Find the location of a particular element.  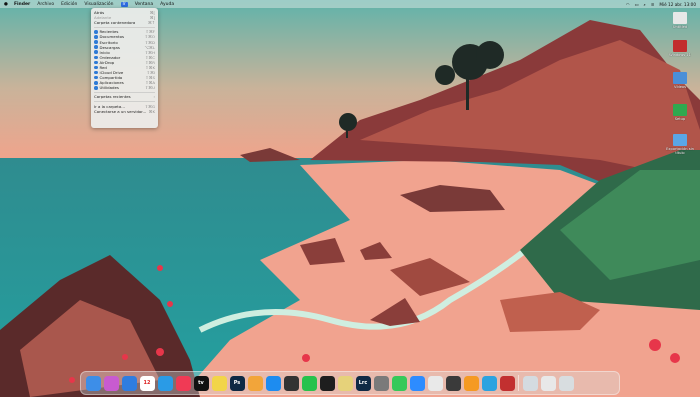

parallels-icon is located at coordinates (507, 383).